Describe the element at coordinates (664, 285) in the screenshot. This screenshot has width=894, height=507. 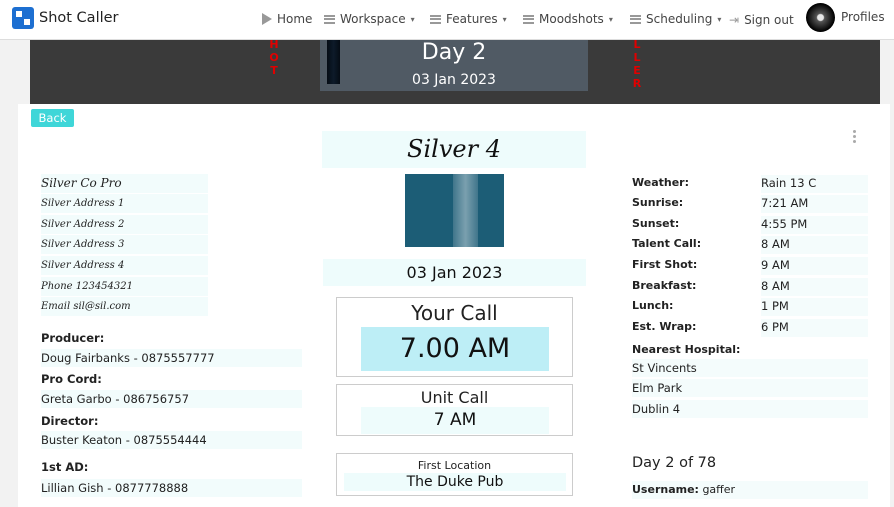
I see `breakfast-label: Breakfast:` at that location.